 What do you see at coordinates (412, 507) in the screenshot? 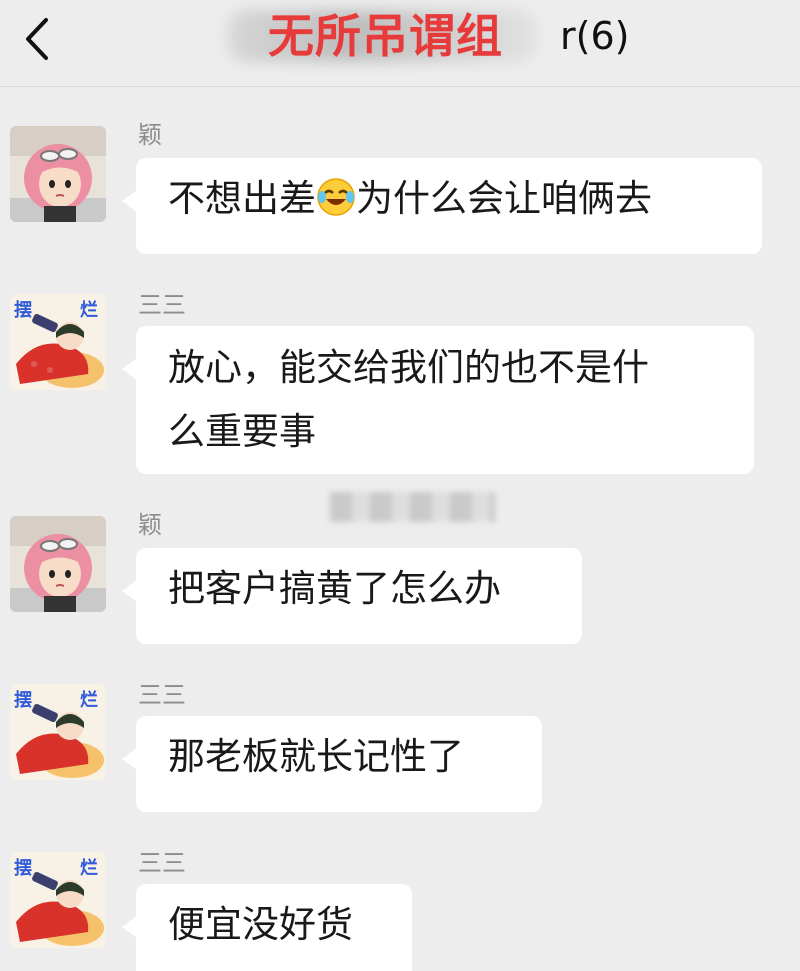
I see `blurred-timestamp` at bounding box center [412, 507].